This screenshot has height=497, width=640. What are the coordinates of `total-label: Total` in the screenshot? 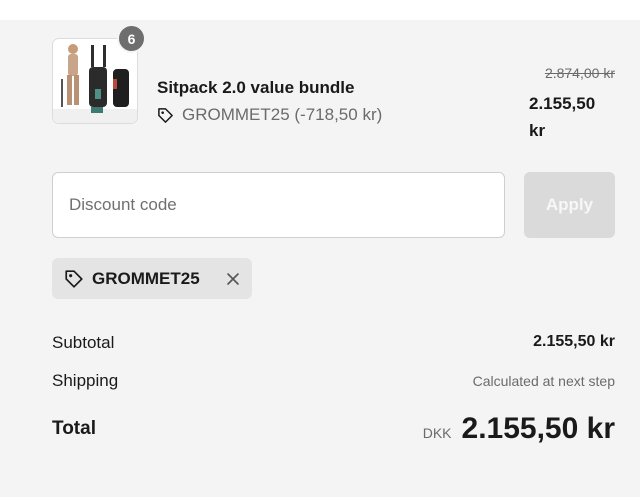 It's located at (74, 428).